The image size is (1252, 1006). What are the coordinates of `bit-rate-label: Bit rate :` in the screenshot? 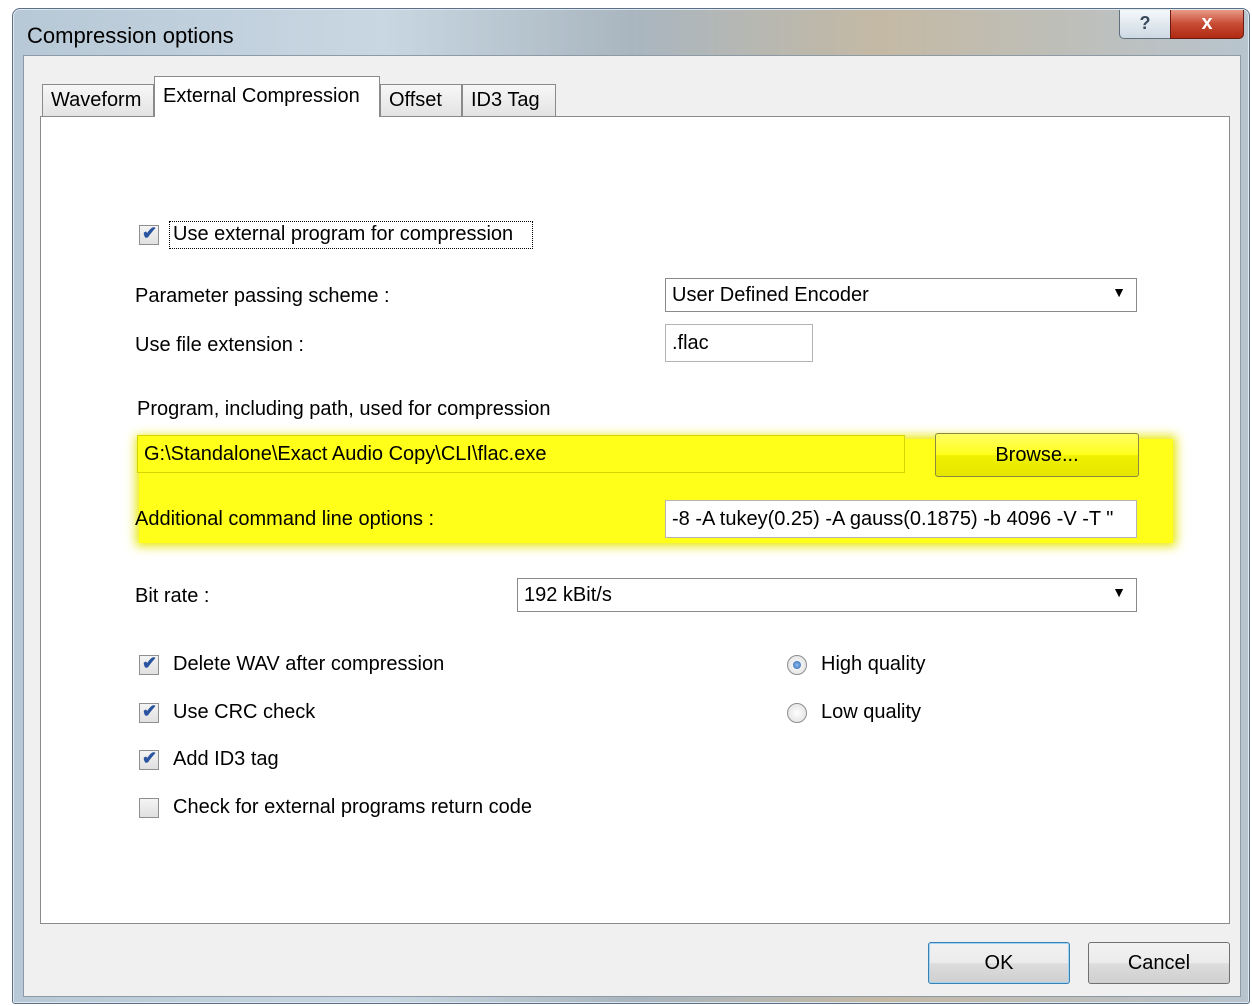 It's located at (172, 596).